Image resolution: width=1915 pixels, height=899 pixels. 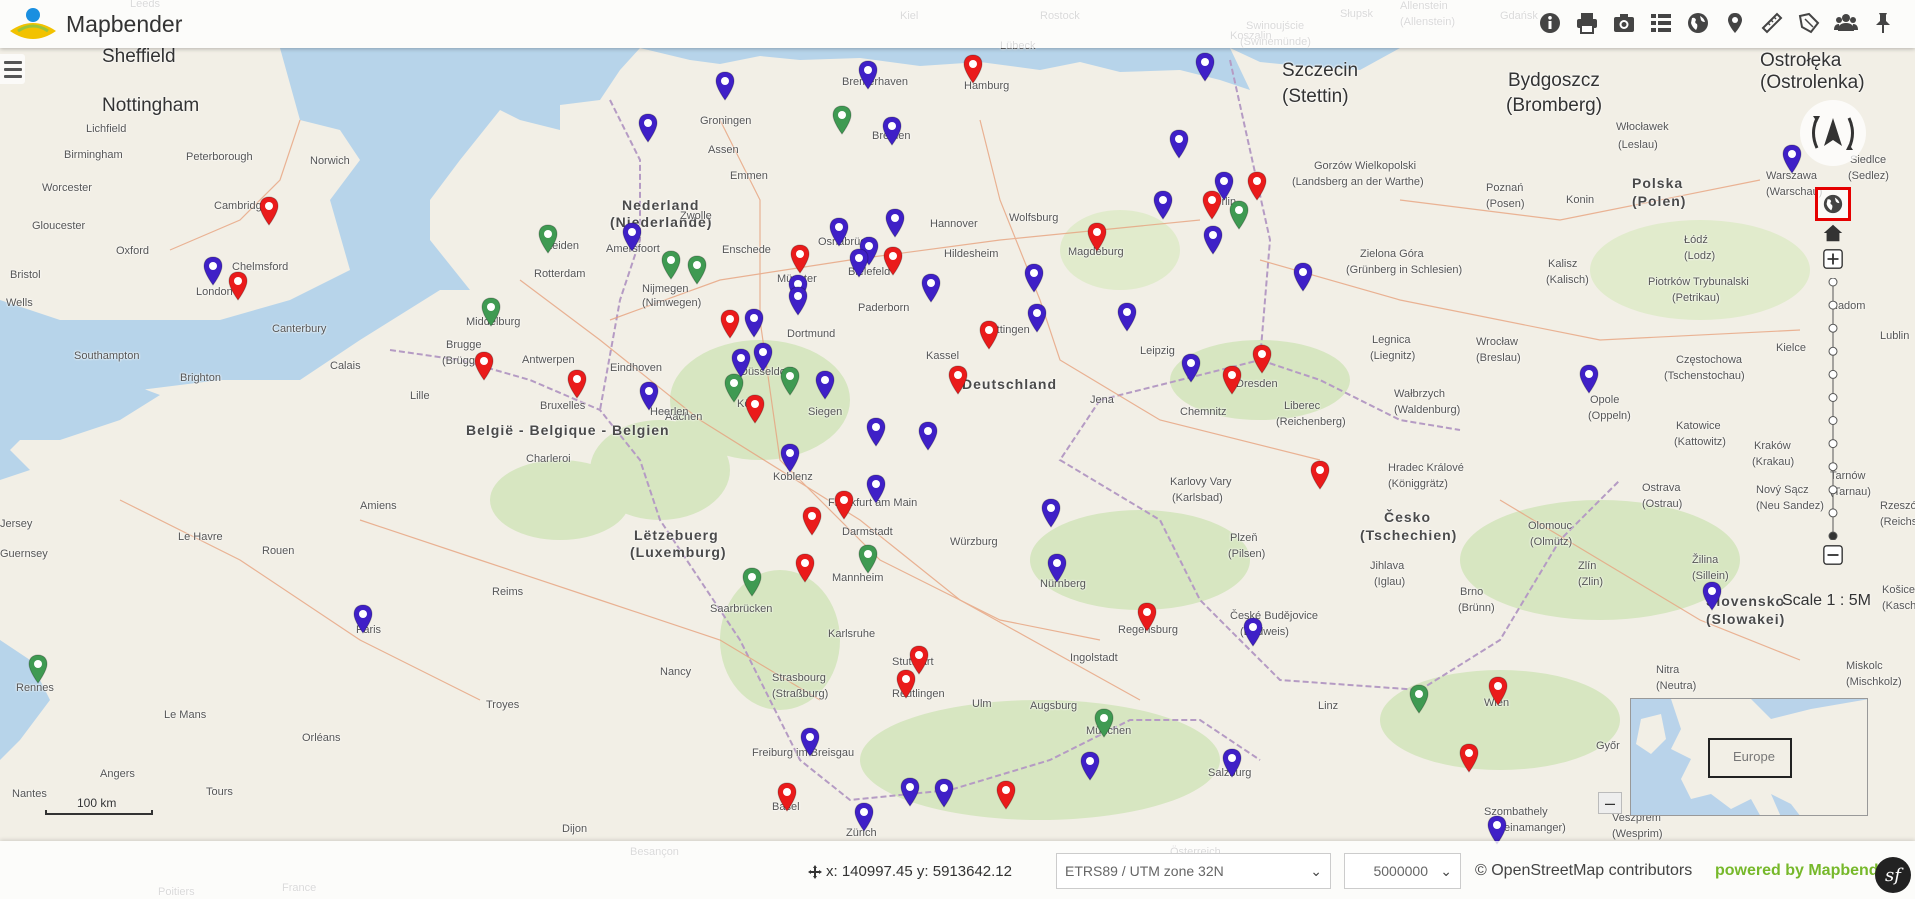 What do you see at coordinates (1193, 871) in the screenshot?
I see `srs-selector: ETRS89 / UTM zone 32N ⌄` at bounding box center [1193, 871].